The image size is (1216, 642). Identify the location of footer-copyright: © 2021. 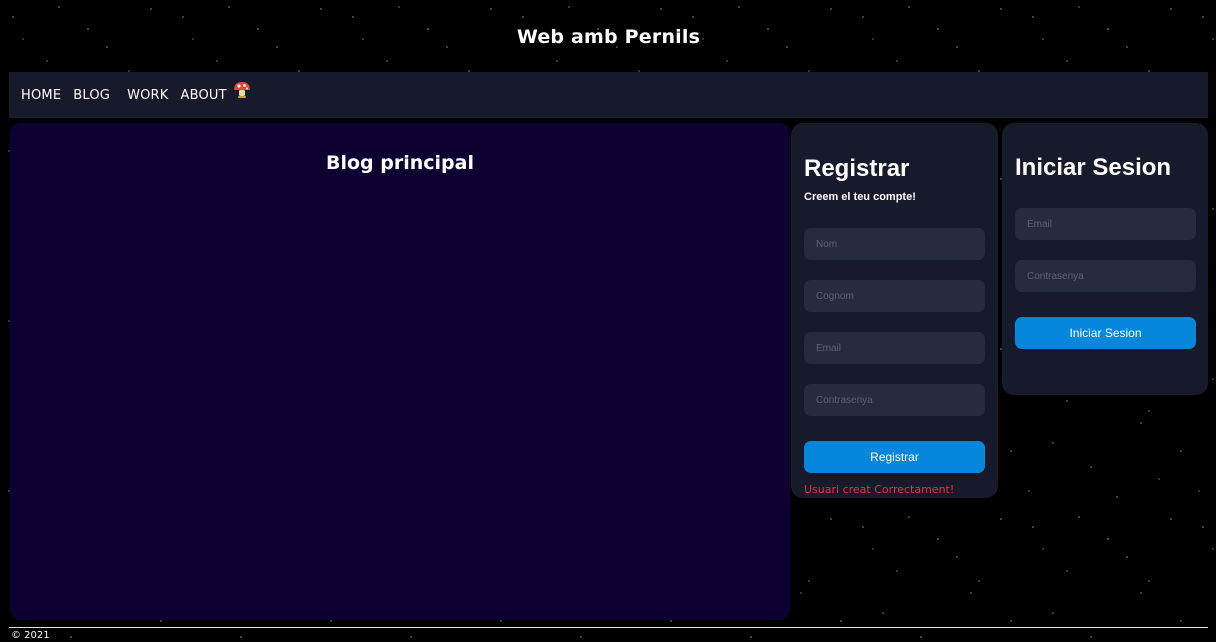
(30, 635).